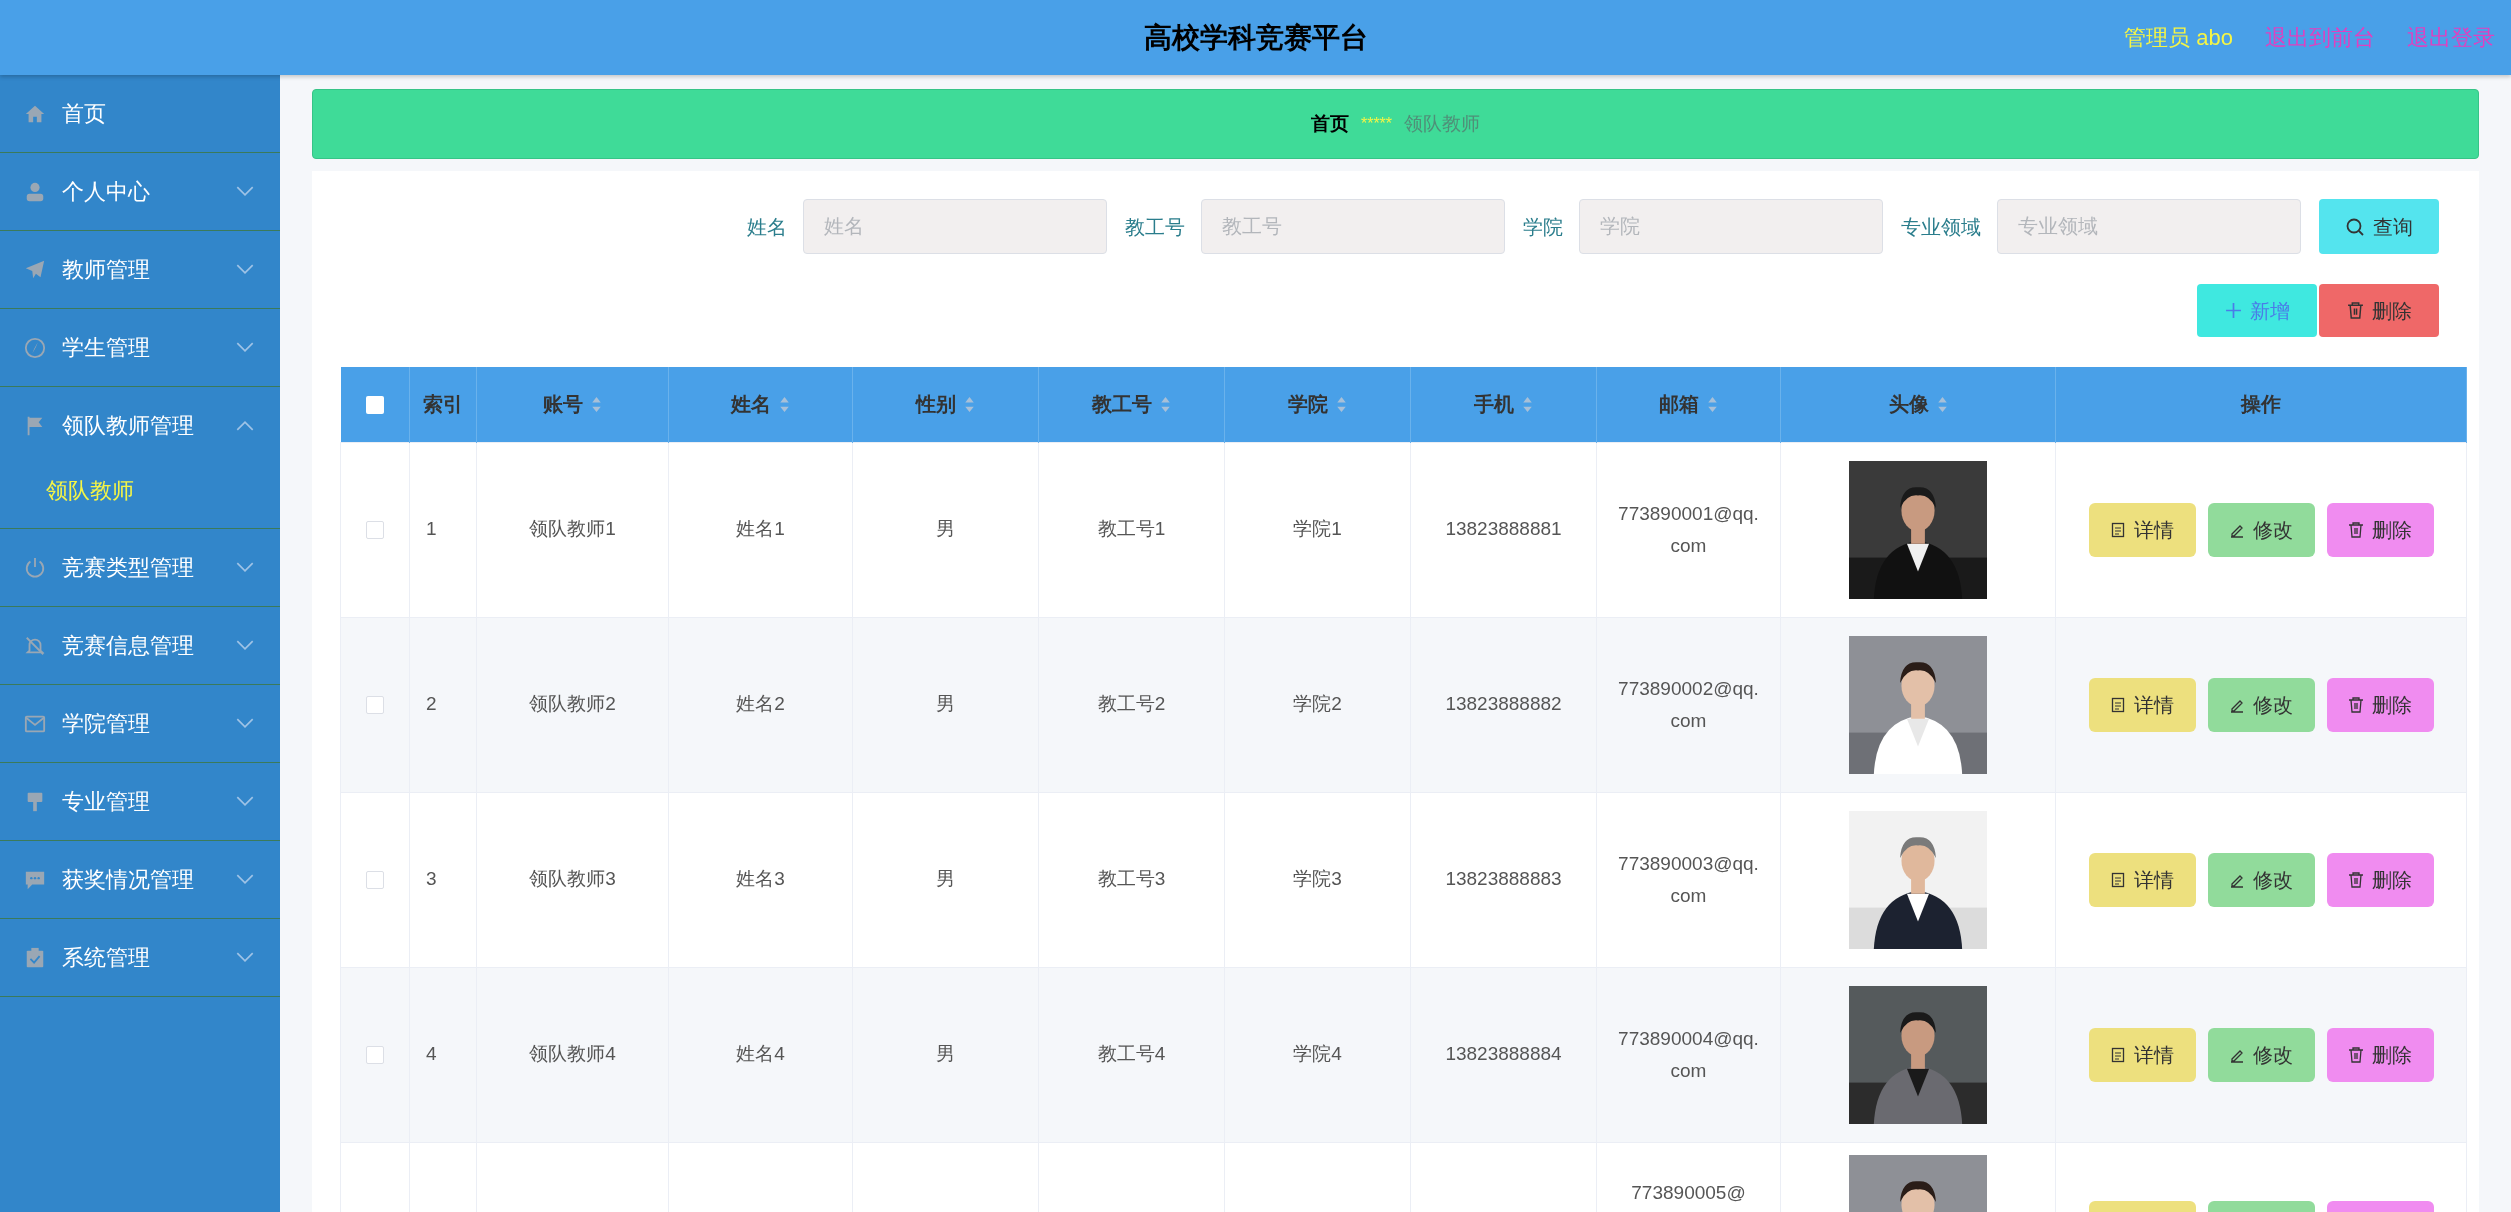 The height and width of the screenshot is (1212, 2511). Describe the element at coordinates (955, 226) in the screenshot. I see `search-field: 姓名` at that location.